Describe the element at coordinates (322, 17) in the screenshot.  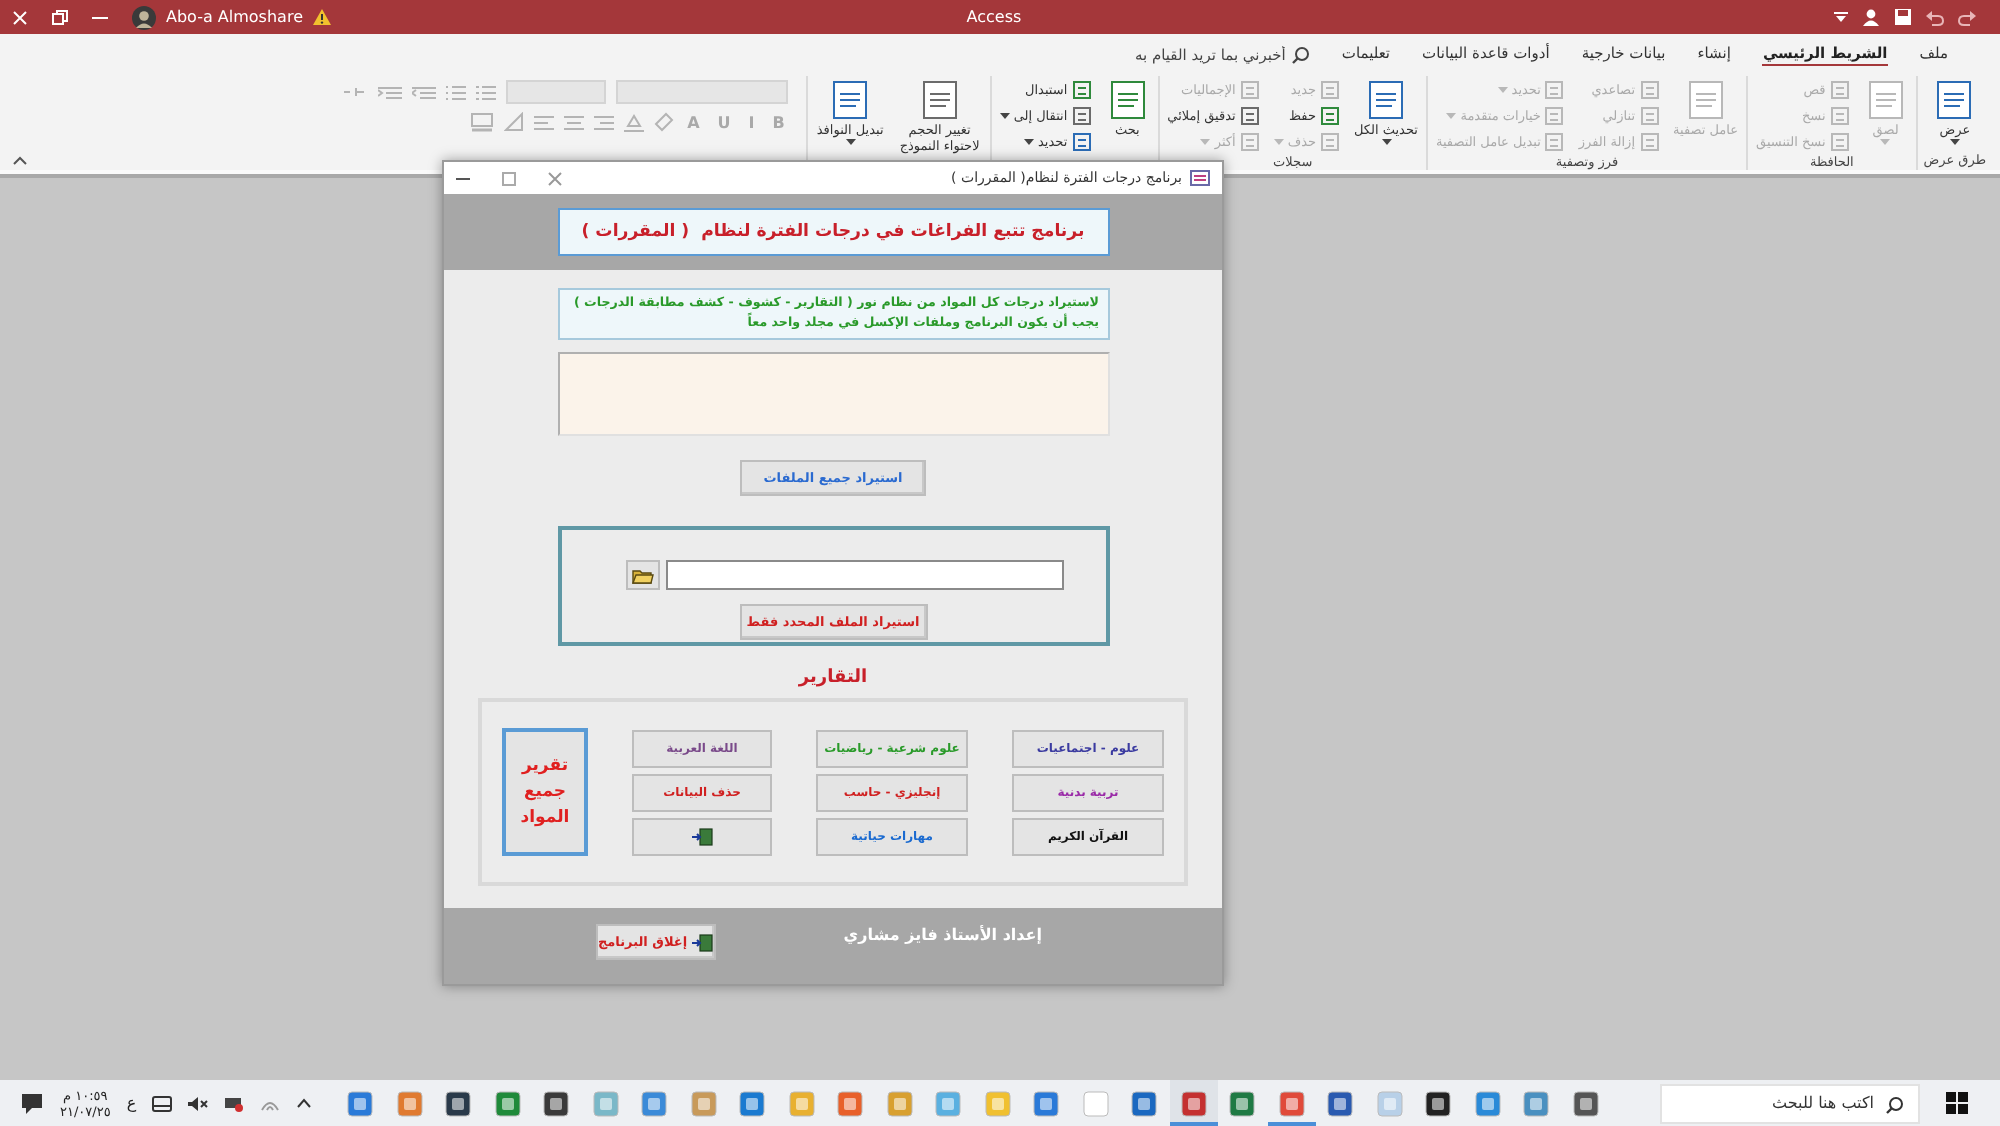
I see `warning-icon` at that location.